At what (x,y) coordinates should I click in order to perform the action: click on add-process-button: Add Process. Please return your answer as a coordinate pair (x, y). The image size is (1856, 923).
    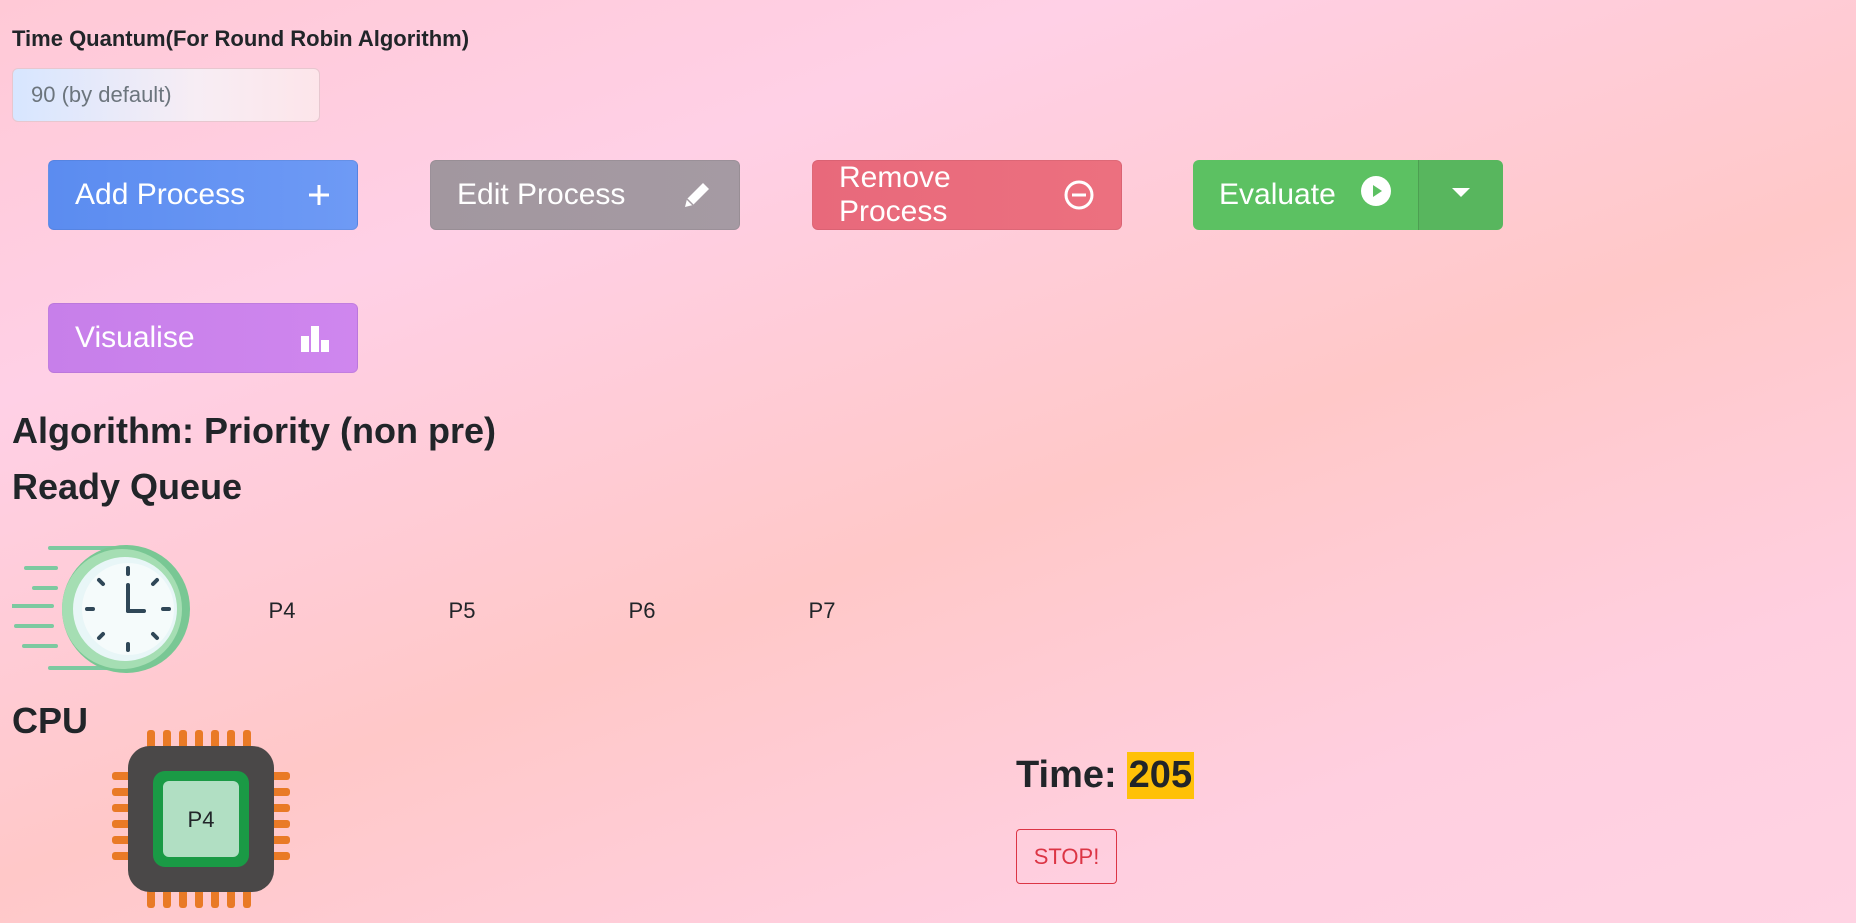
    Looking at the image, I should click on (203, 195).